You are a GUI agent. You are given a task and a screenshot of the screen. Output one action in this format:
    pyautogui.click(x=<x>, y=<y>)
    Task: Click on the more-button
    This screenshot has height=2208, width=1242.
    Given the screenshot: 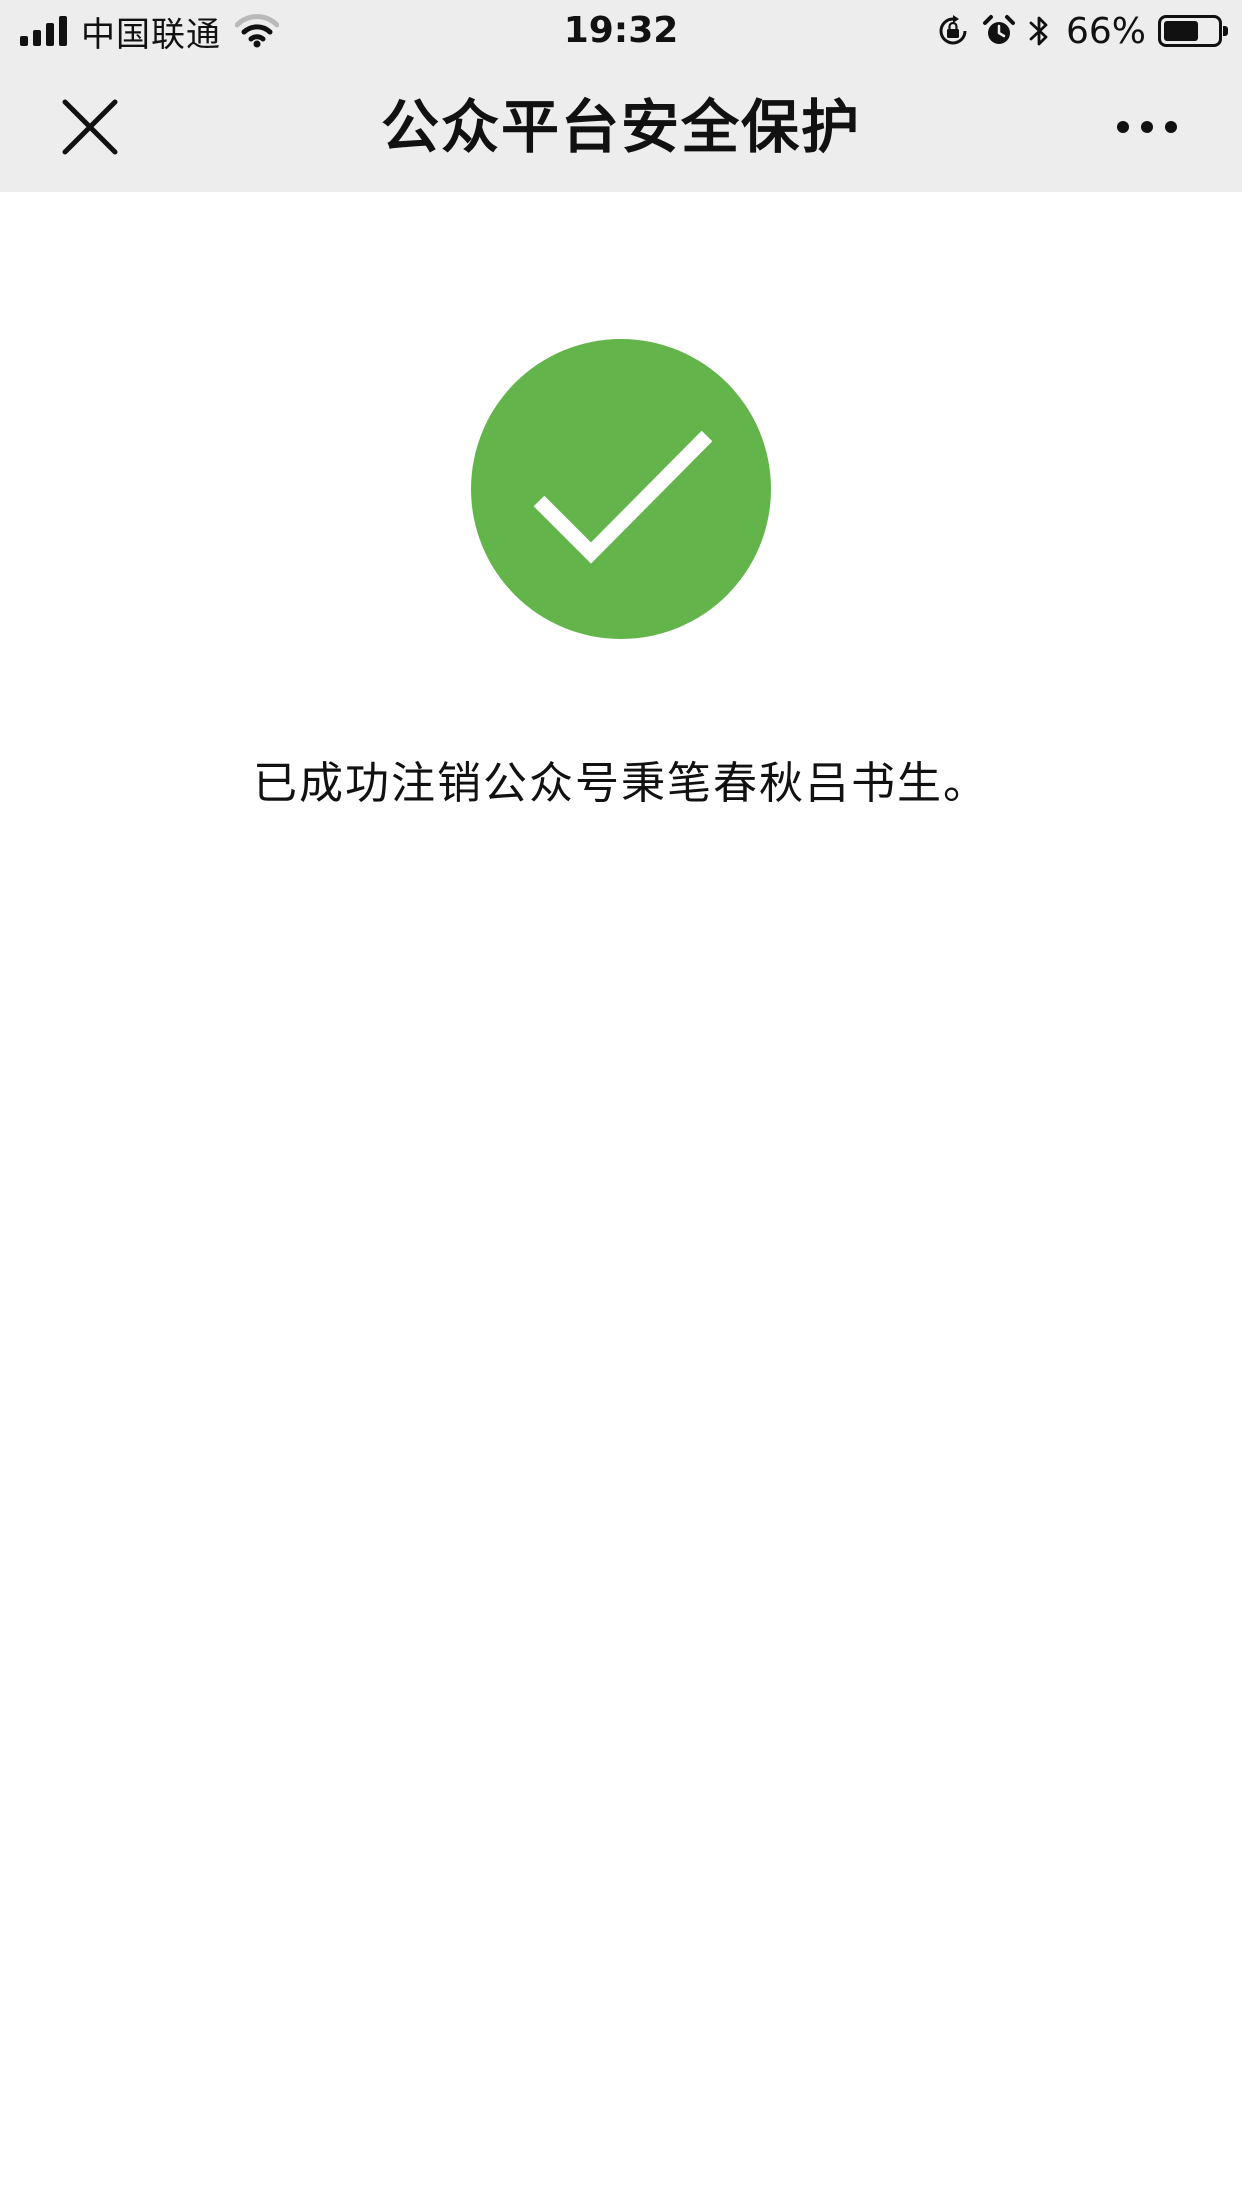 What is the action you would take?
    pyautogui.click(x=1147, y=127)
    